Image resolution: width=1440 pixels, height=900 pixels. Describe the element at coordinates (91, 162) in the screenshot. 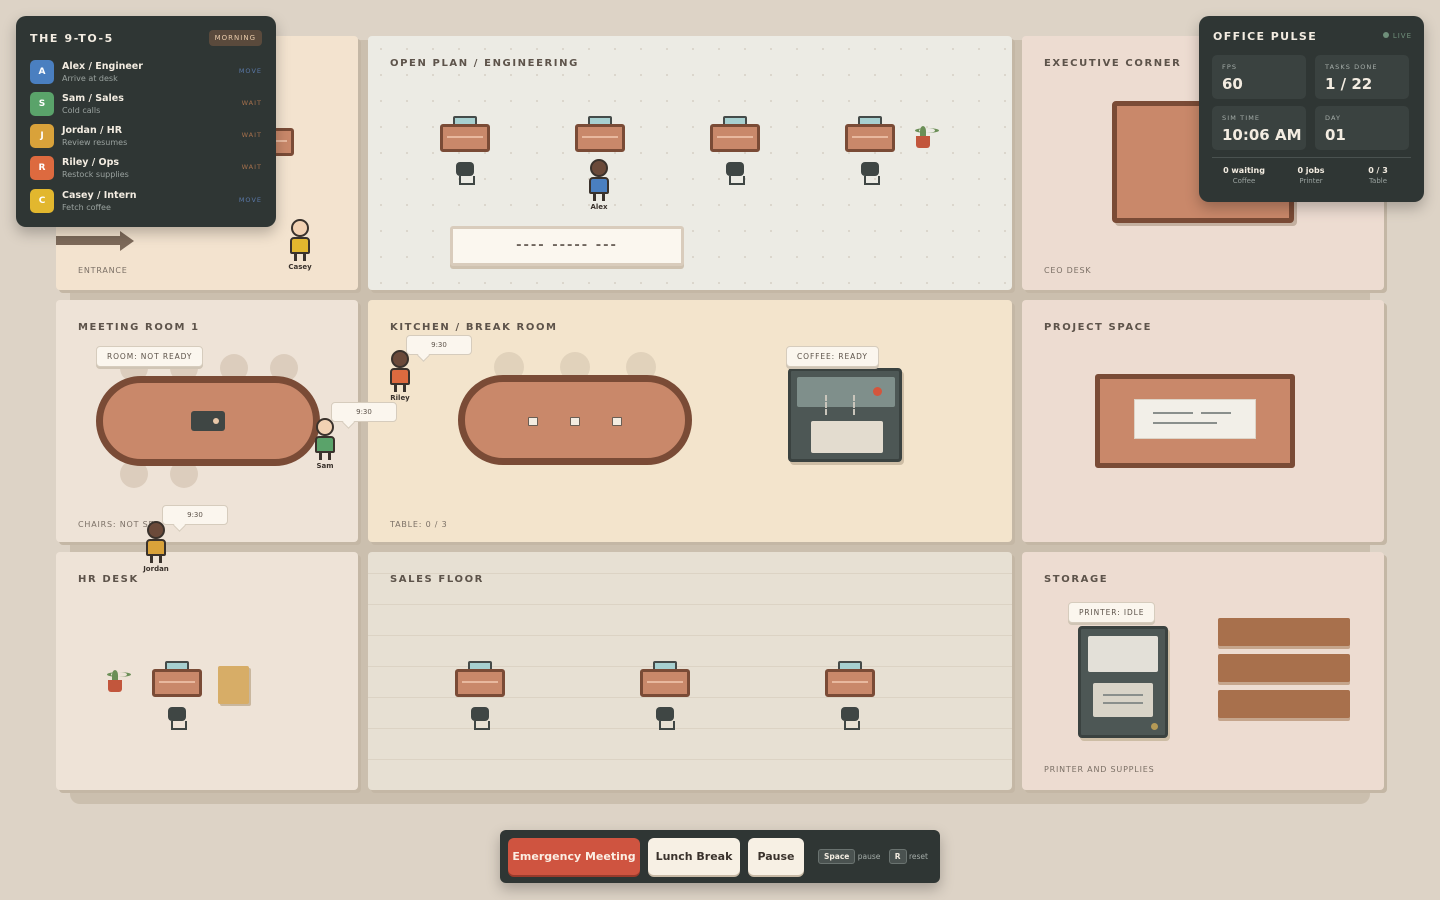

I see `agent-name: Riley / Ops` at that location.